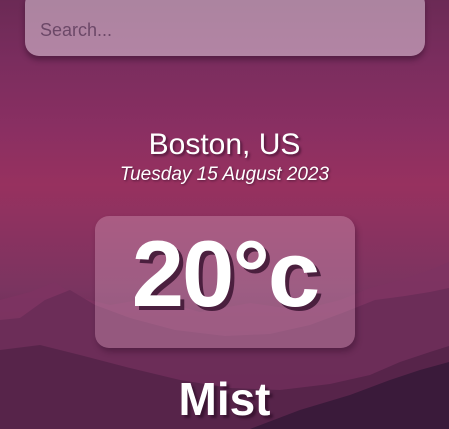 The width and height of the screenshot is (449, 429). What do you see at coordinates (224, 144) in the screenshot?
I see `location-label: Boston, US` at bounding box center [224, 144].